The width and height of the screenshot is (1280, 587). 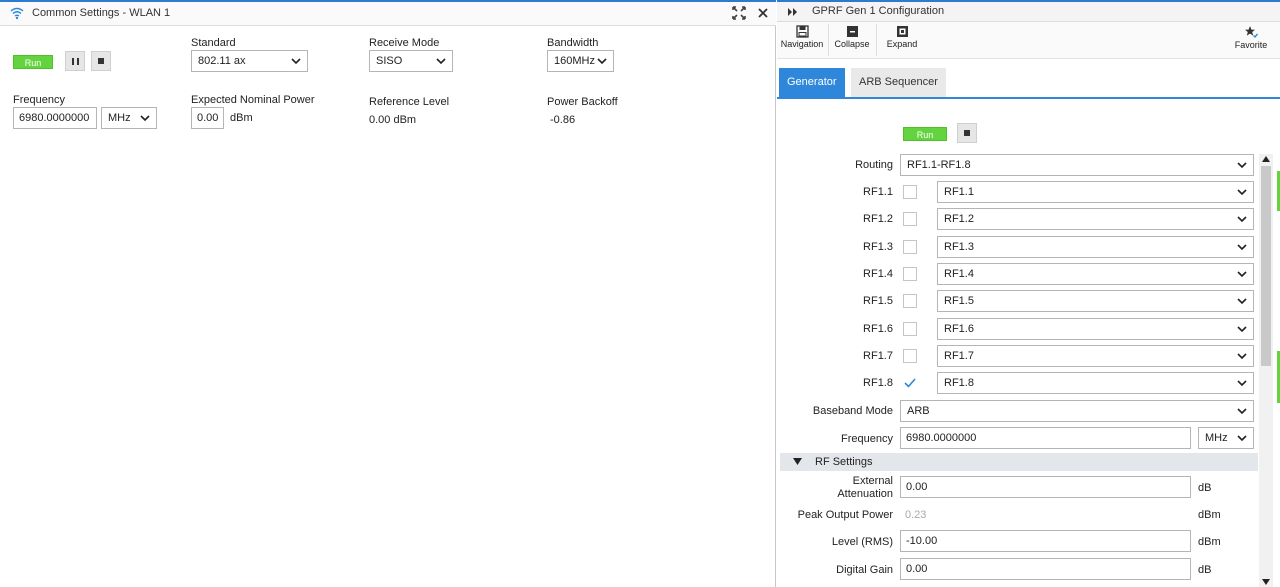 I want to click on rf-port-select: RF1.5, so click(x=1095, y=301).